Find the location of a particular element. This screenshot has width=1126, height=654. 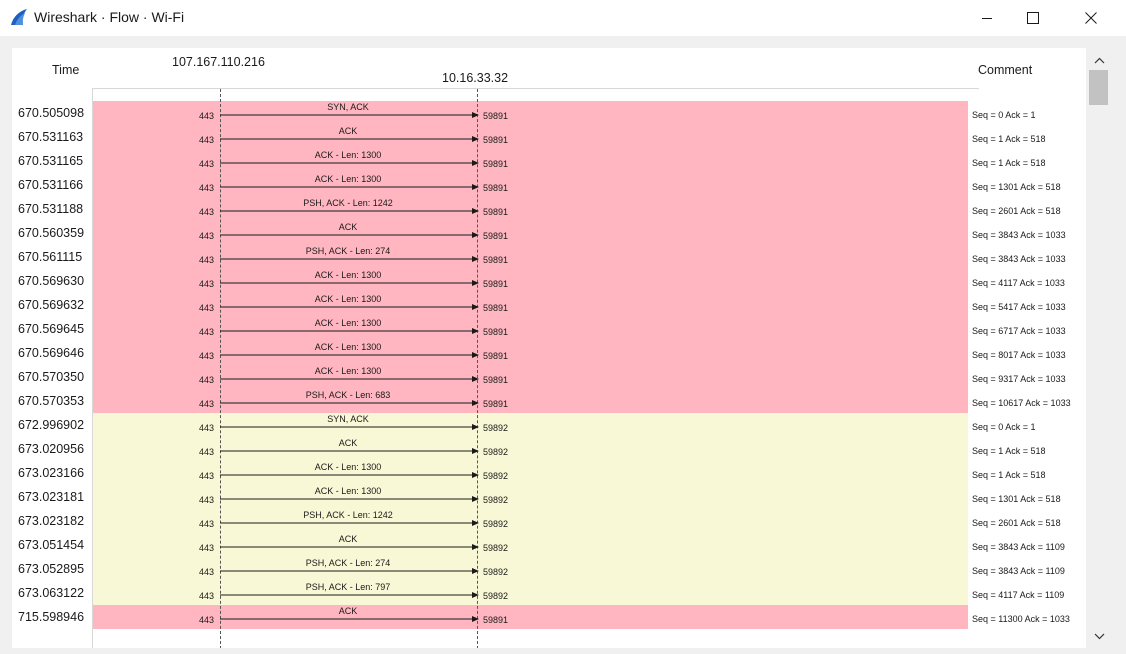

row-comment: Seq = 3843 Ack = 1109 is located at coordinates (1018, 547).